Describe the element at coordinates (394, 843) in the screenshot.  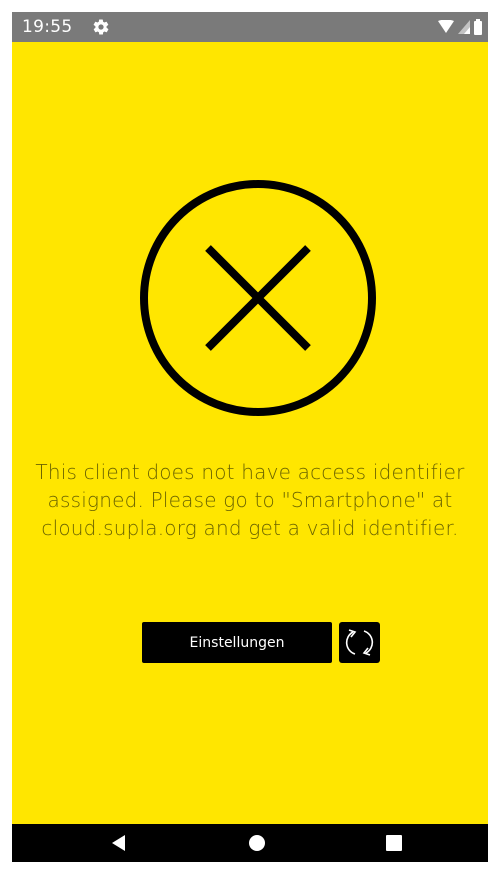
I see `recents-square-icon` at that location.